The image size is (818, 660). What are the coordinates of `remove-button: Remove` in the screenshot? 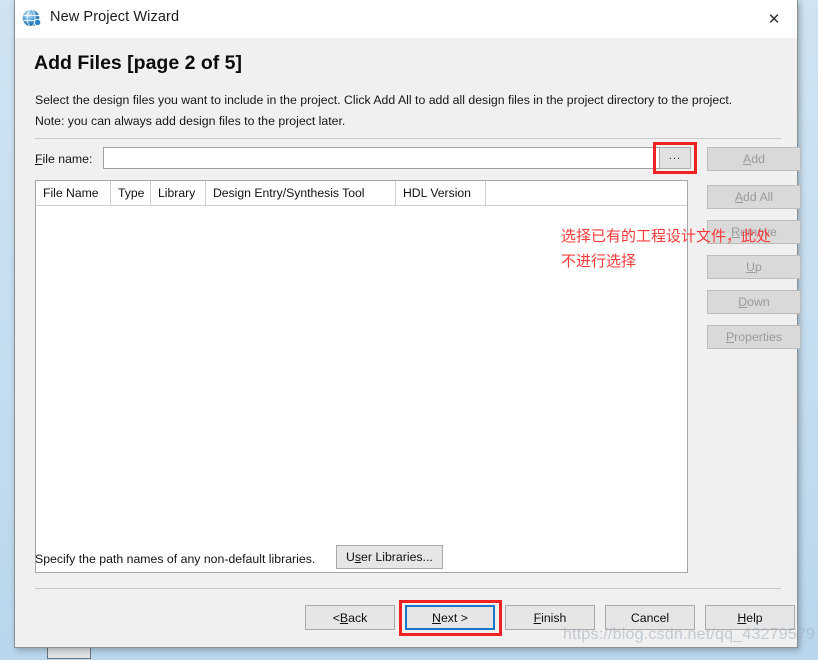 It's located at (754, 232).